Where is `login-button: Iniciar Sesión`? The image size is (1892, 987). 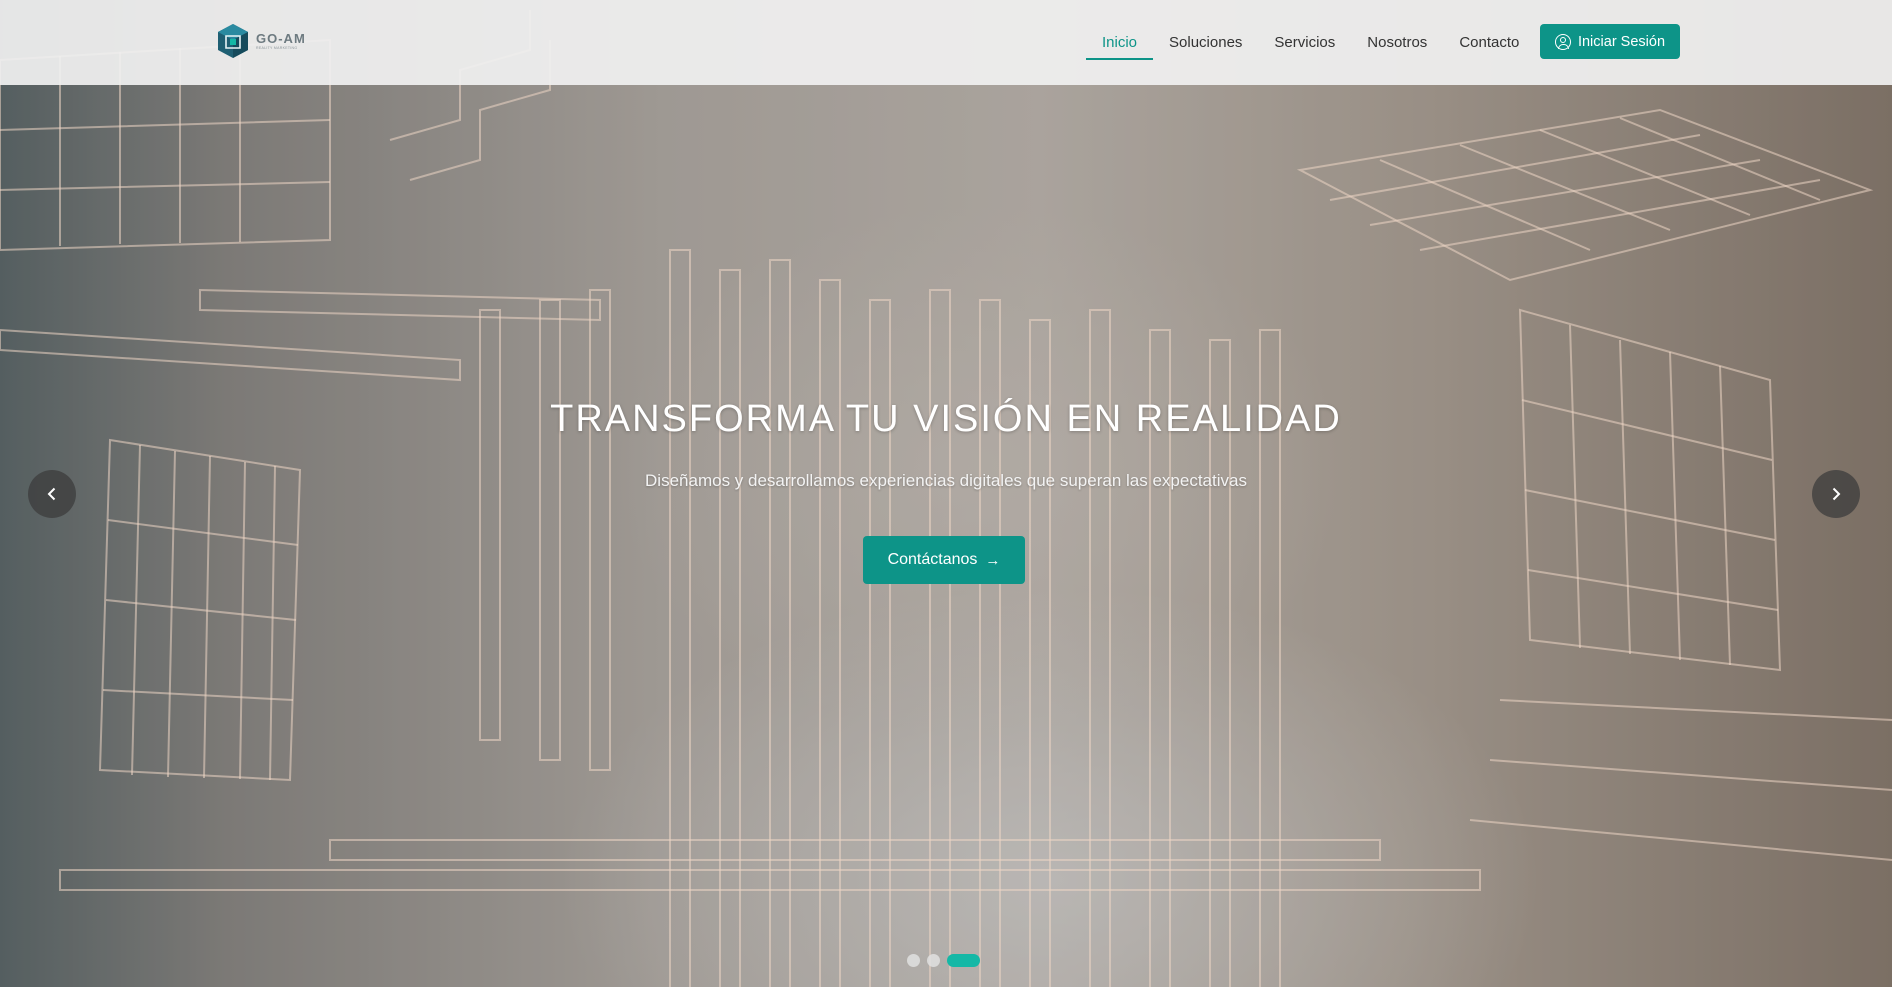
login-button: Iniciar Sesión is located at coordinates (1610, 41).